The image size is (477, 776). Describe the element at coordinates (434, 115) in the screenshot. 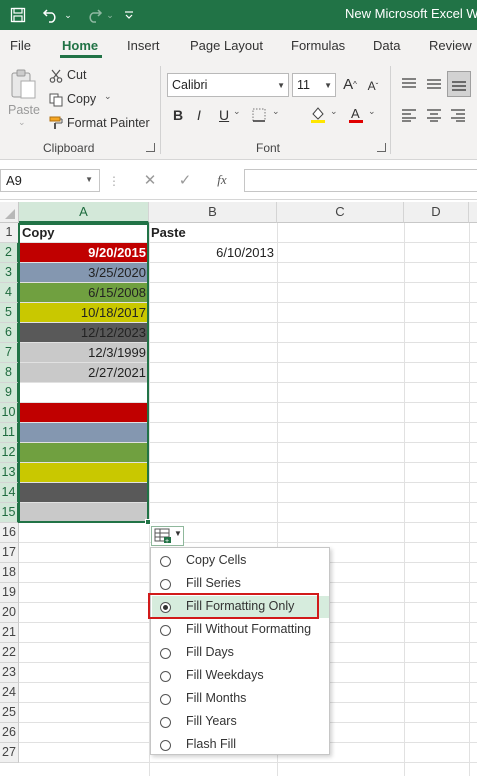

I see `align-center-icon` at that location.